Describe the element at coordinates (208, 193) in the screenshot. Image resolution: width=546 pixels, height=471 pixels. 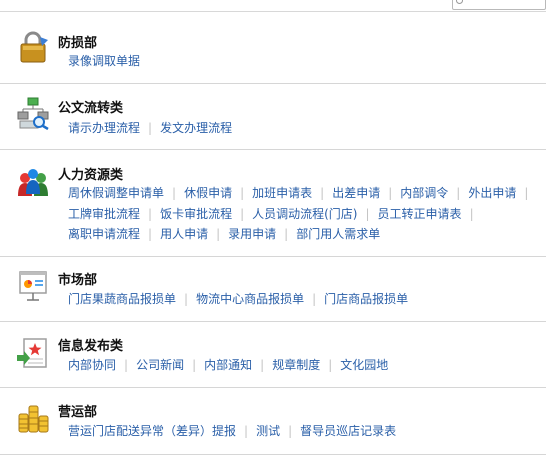
I see `section-link: 休假申请` at that location.